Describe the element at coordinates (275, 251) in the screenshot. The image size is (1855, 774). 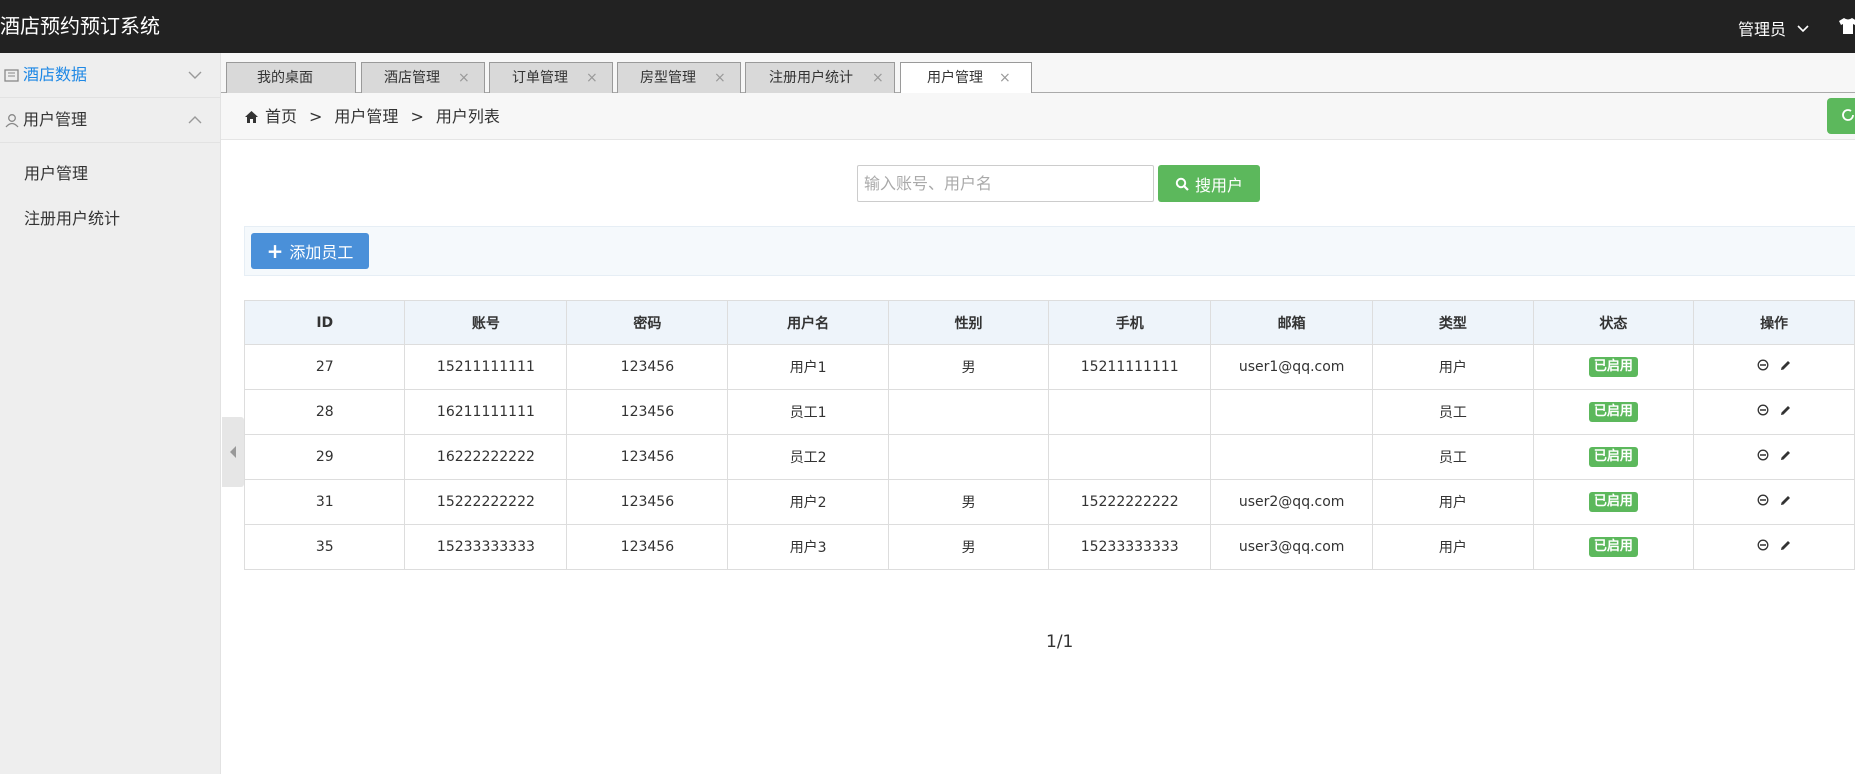
I see `plus-icon: +` at that location.